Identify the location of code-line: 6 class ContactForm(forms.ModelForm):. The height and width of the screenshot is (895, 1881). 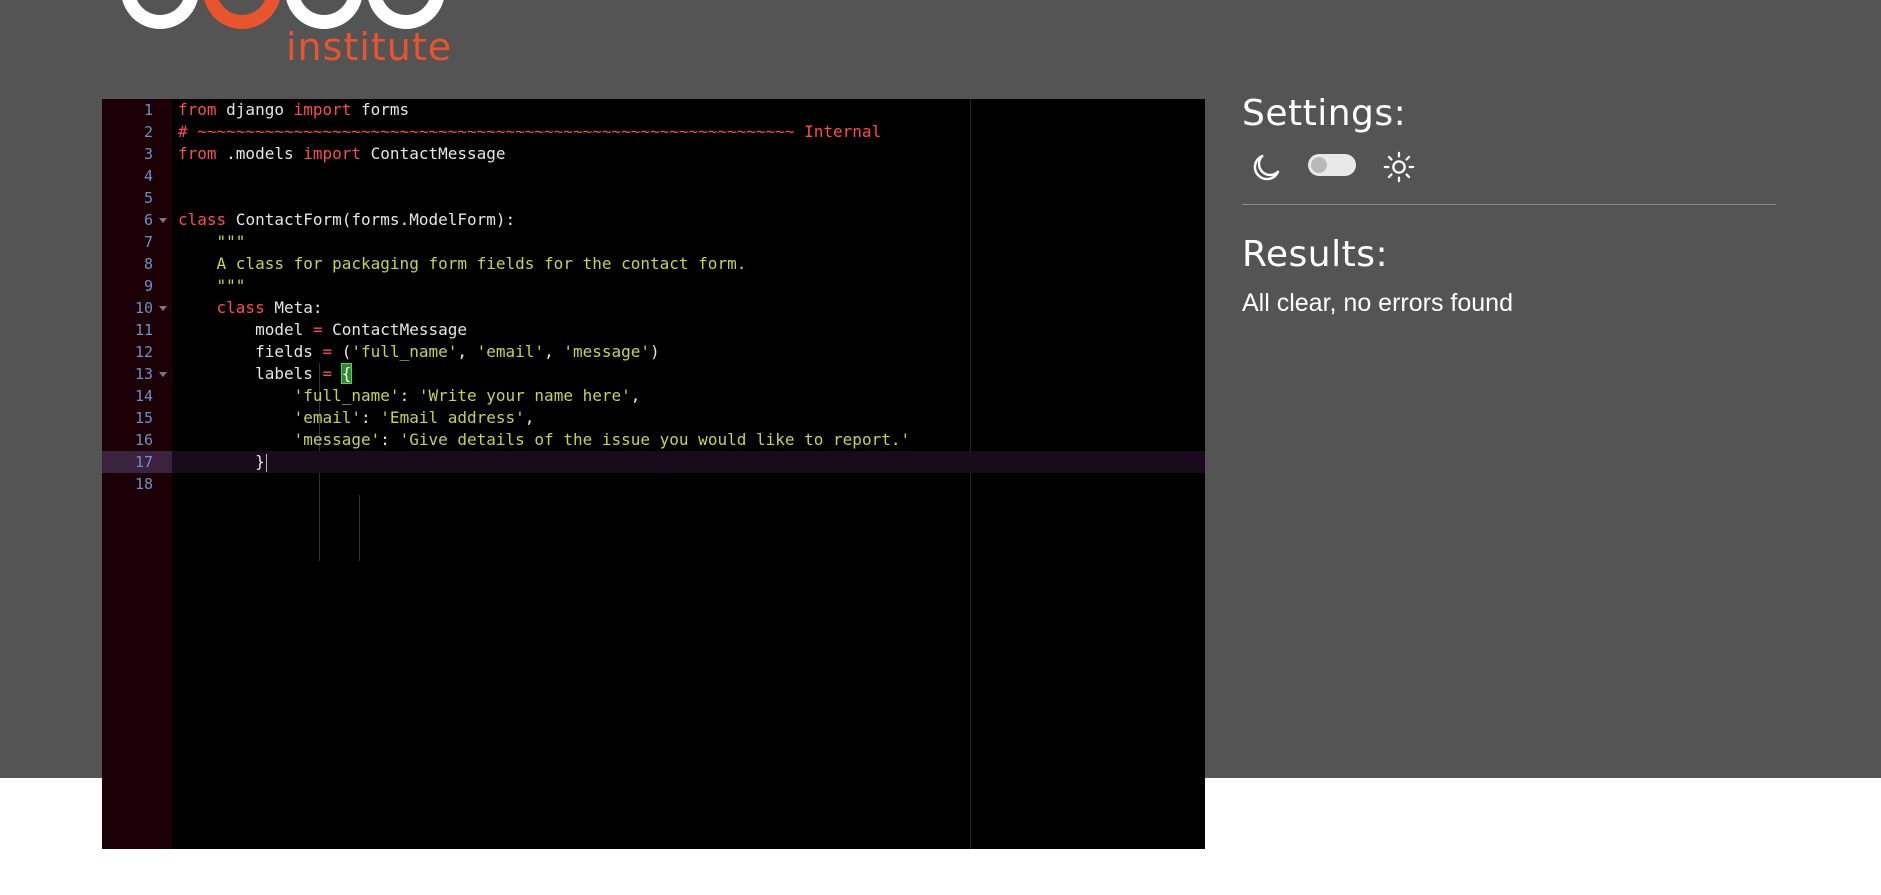
(653, 220).